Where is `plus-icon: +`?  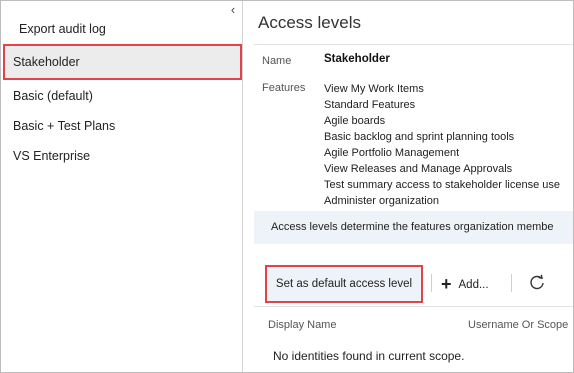
plus-icon: + is located at coordinates (446, 284).